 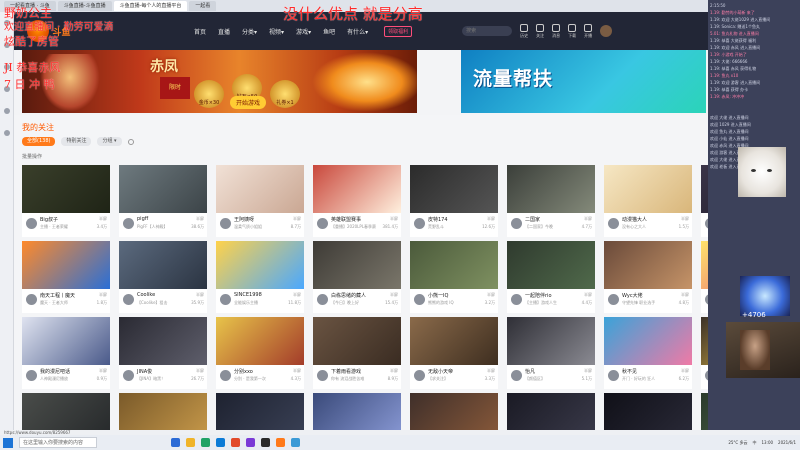 What do you see at coordinates (146, 295) in the screenshot?
I see `streamer-name: Coolike` at bounding box center [146, 295].